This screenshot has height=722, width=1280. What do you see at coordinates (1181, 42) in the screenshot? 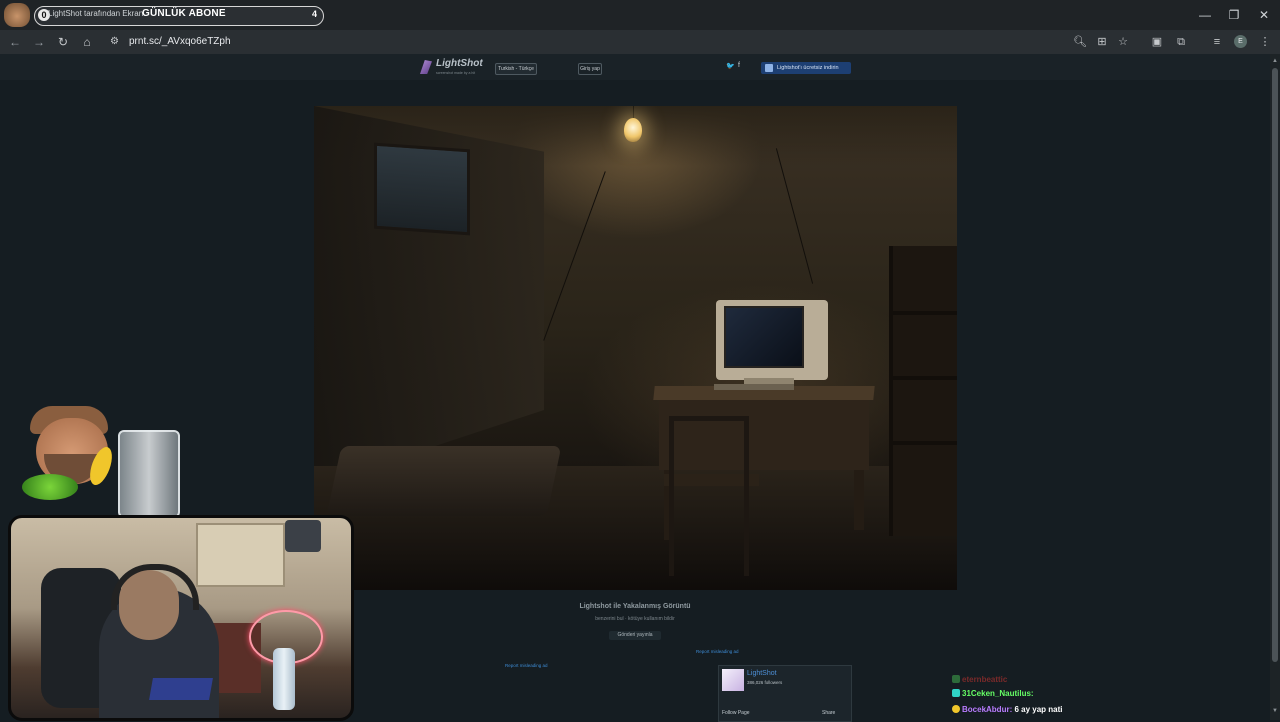
I see `extensions-icon: ⧉` at bounding box center [1181, 42].